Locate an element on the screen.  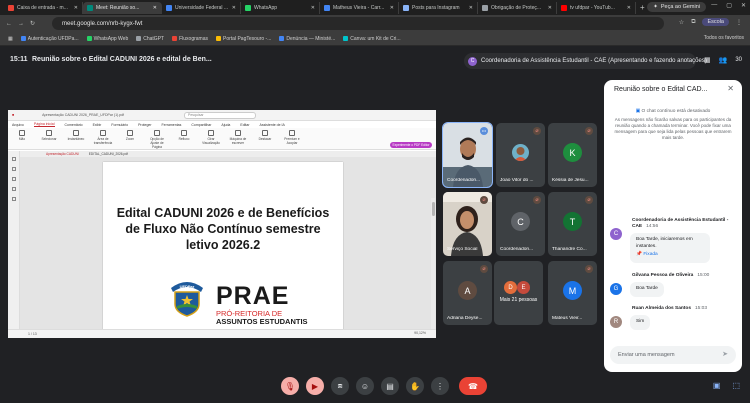
pdf-ribbon-tool: Mão is located at coordinates (22, 135).